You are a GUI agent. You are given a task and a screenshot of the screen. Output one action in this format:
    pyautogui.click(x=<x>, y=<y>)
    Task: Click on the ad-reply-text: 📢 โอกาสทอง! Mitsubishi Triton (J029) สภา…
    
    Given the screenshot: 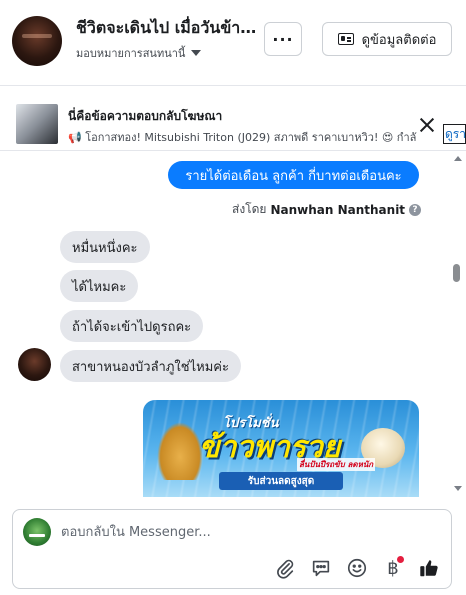 What is the action you would take?
    pyautogui.click(x=242, y=137)
    